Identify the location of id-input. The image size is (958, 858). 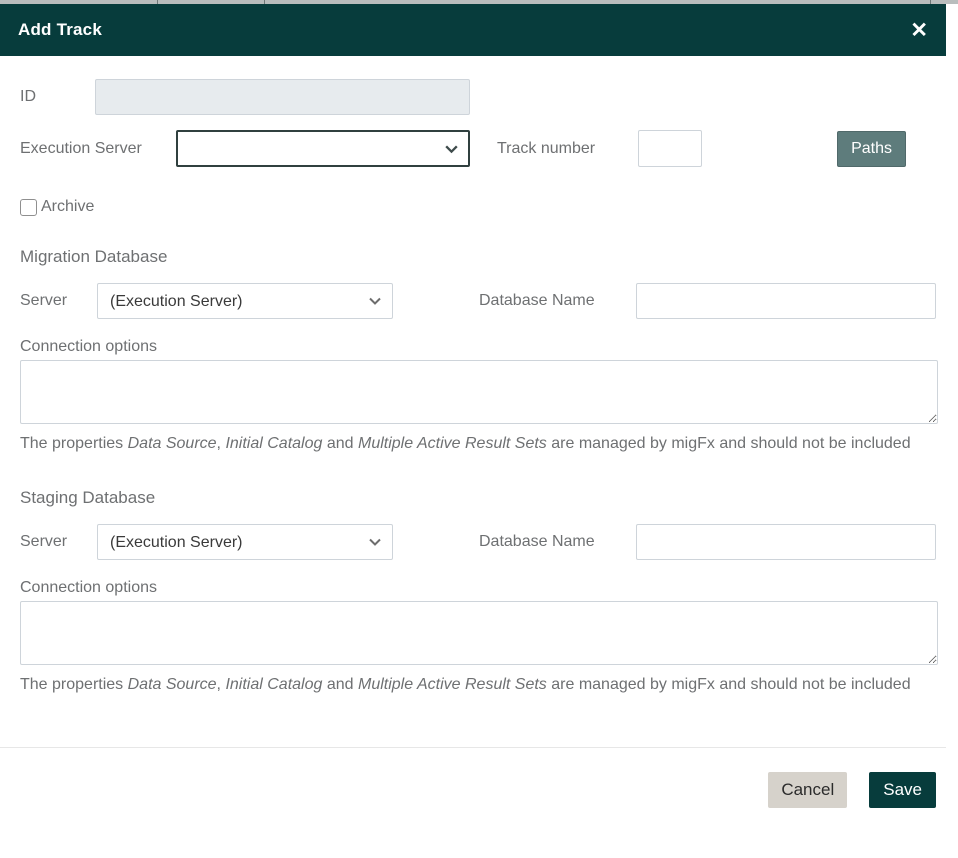
(282, 97).